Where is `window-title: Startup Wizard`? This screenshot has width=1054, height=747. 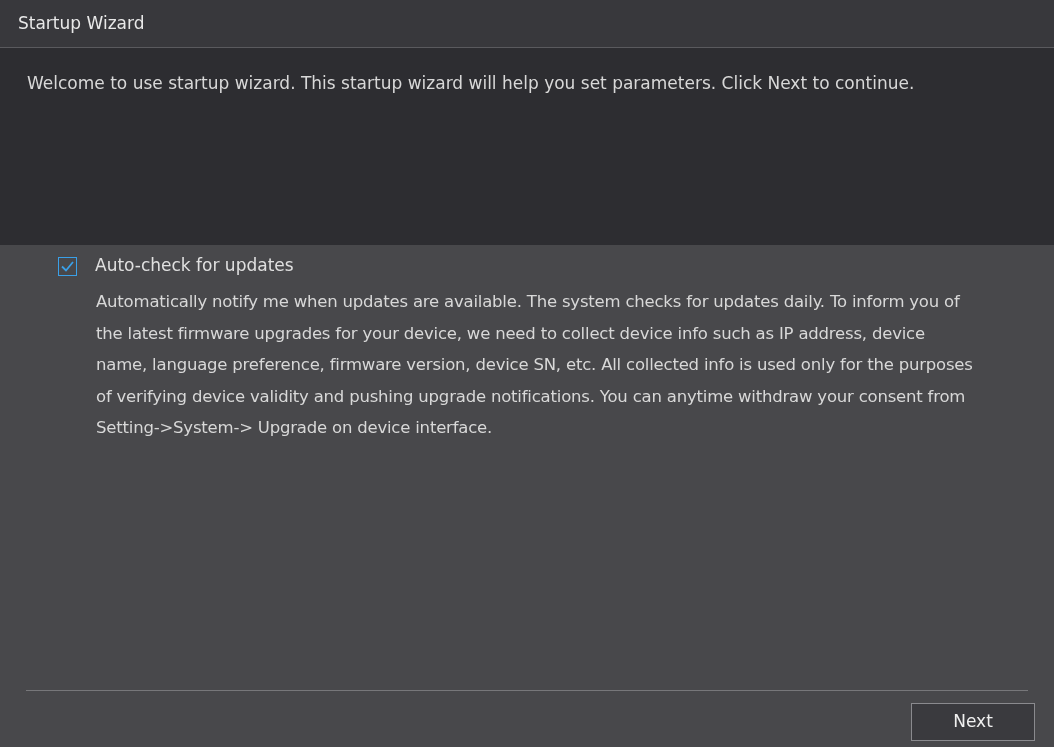 window-title: Startup Wizard is located at coordinates (81, 23).